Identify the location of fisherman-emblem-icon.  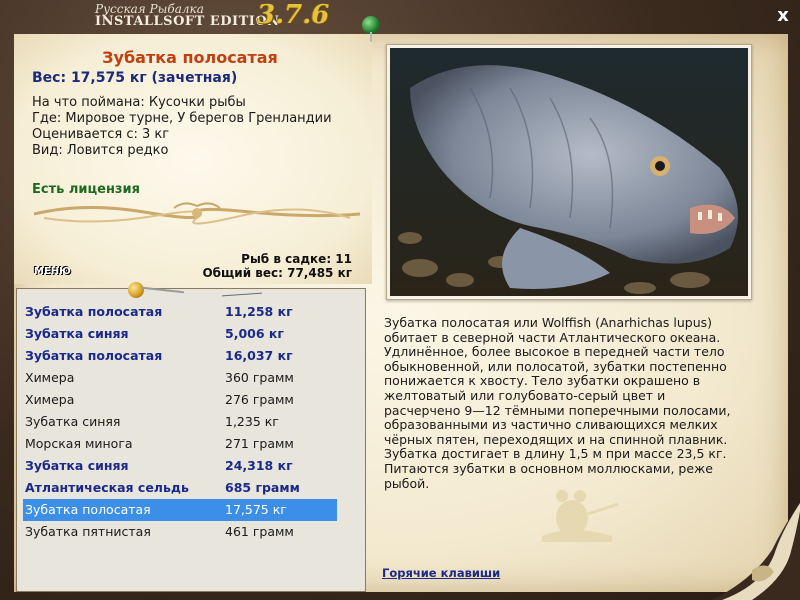
(580, 516).